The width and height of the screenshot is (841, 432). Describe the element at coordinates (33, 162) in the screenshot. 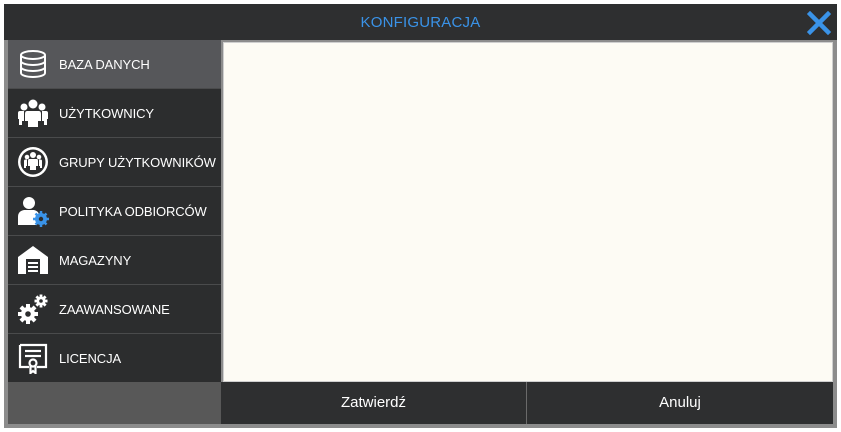

I see `user-groups-icon` at that location.